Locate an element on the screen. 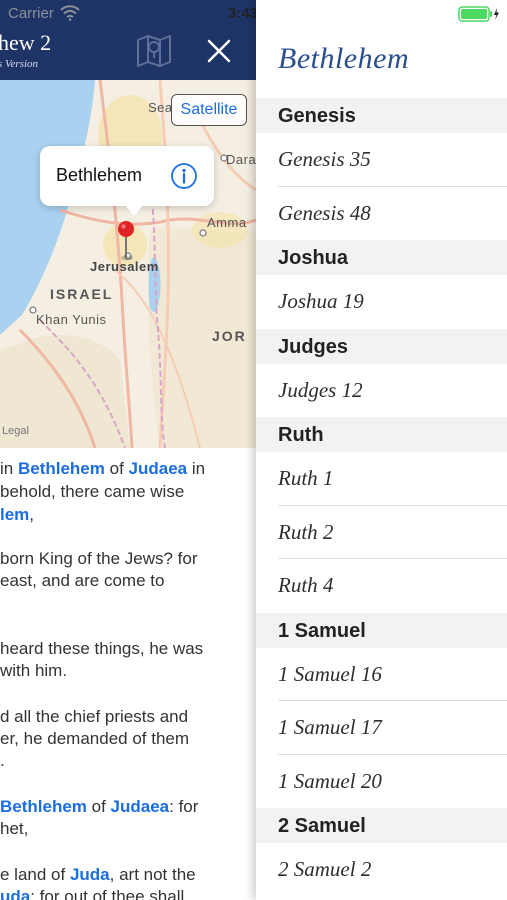 Image resolution: width=507 pixels, height=900 pixels. place-link: uda is located at coordinates (15, 893).